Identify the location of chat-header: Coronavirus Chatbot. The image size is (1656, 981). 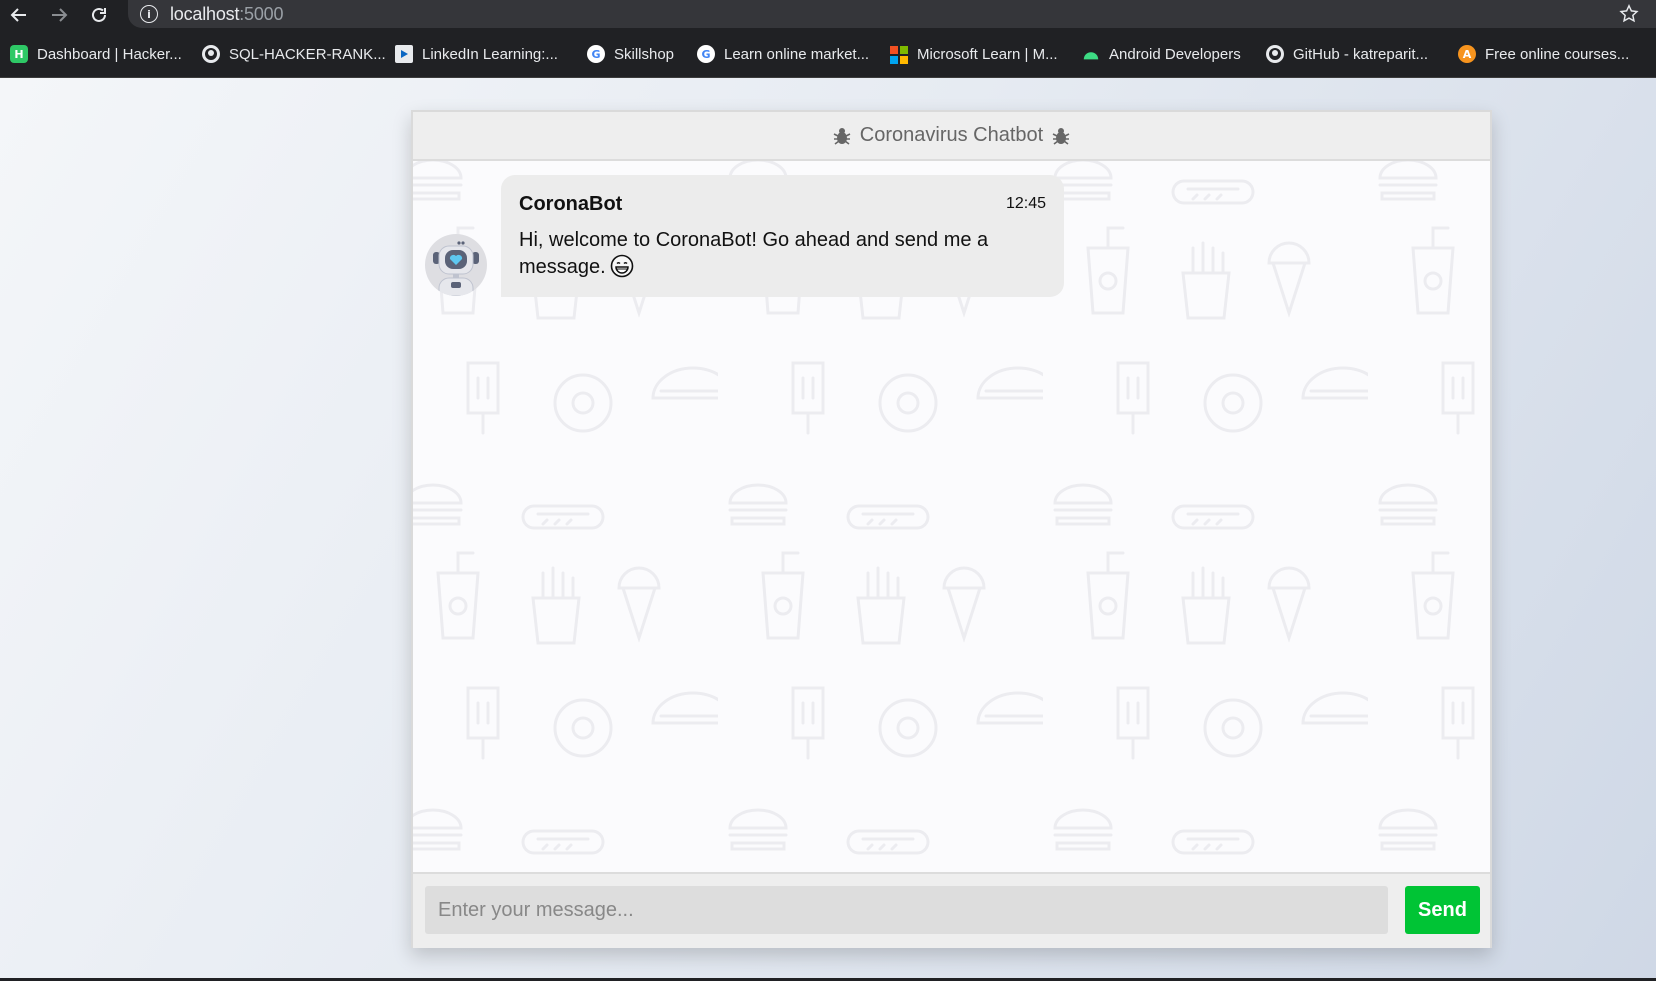
(951, 136).